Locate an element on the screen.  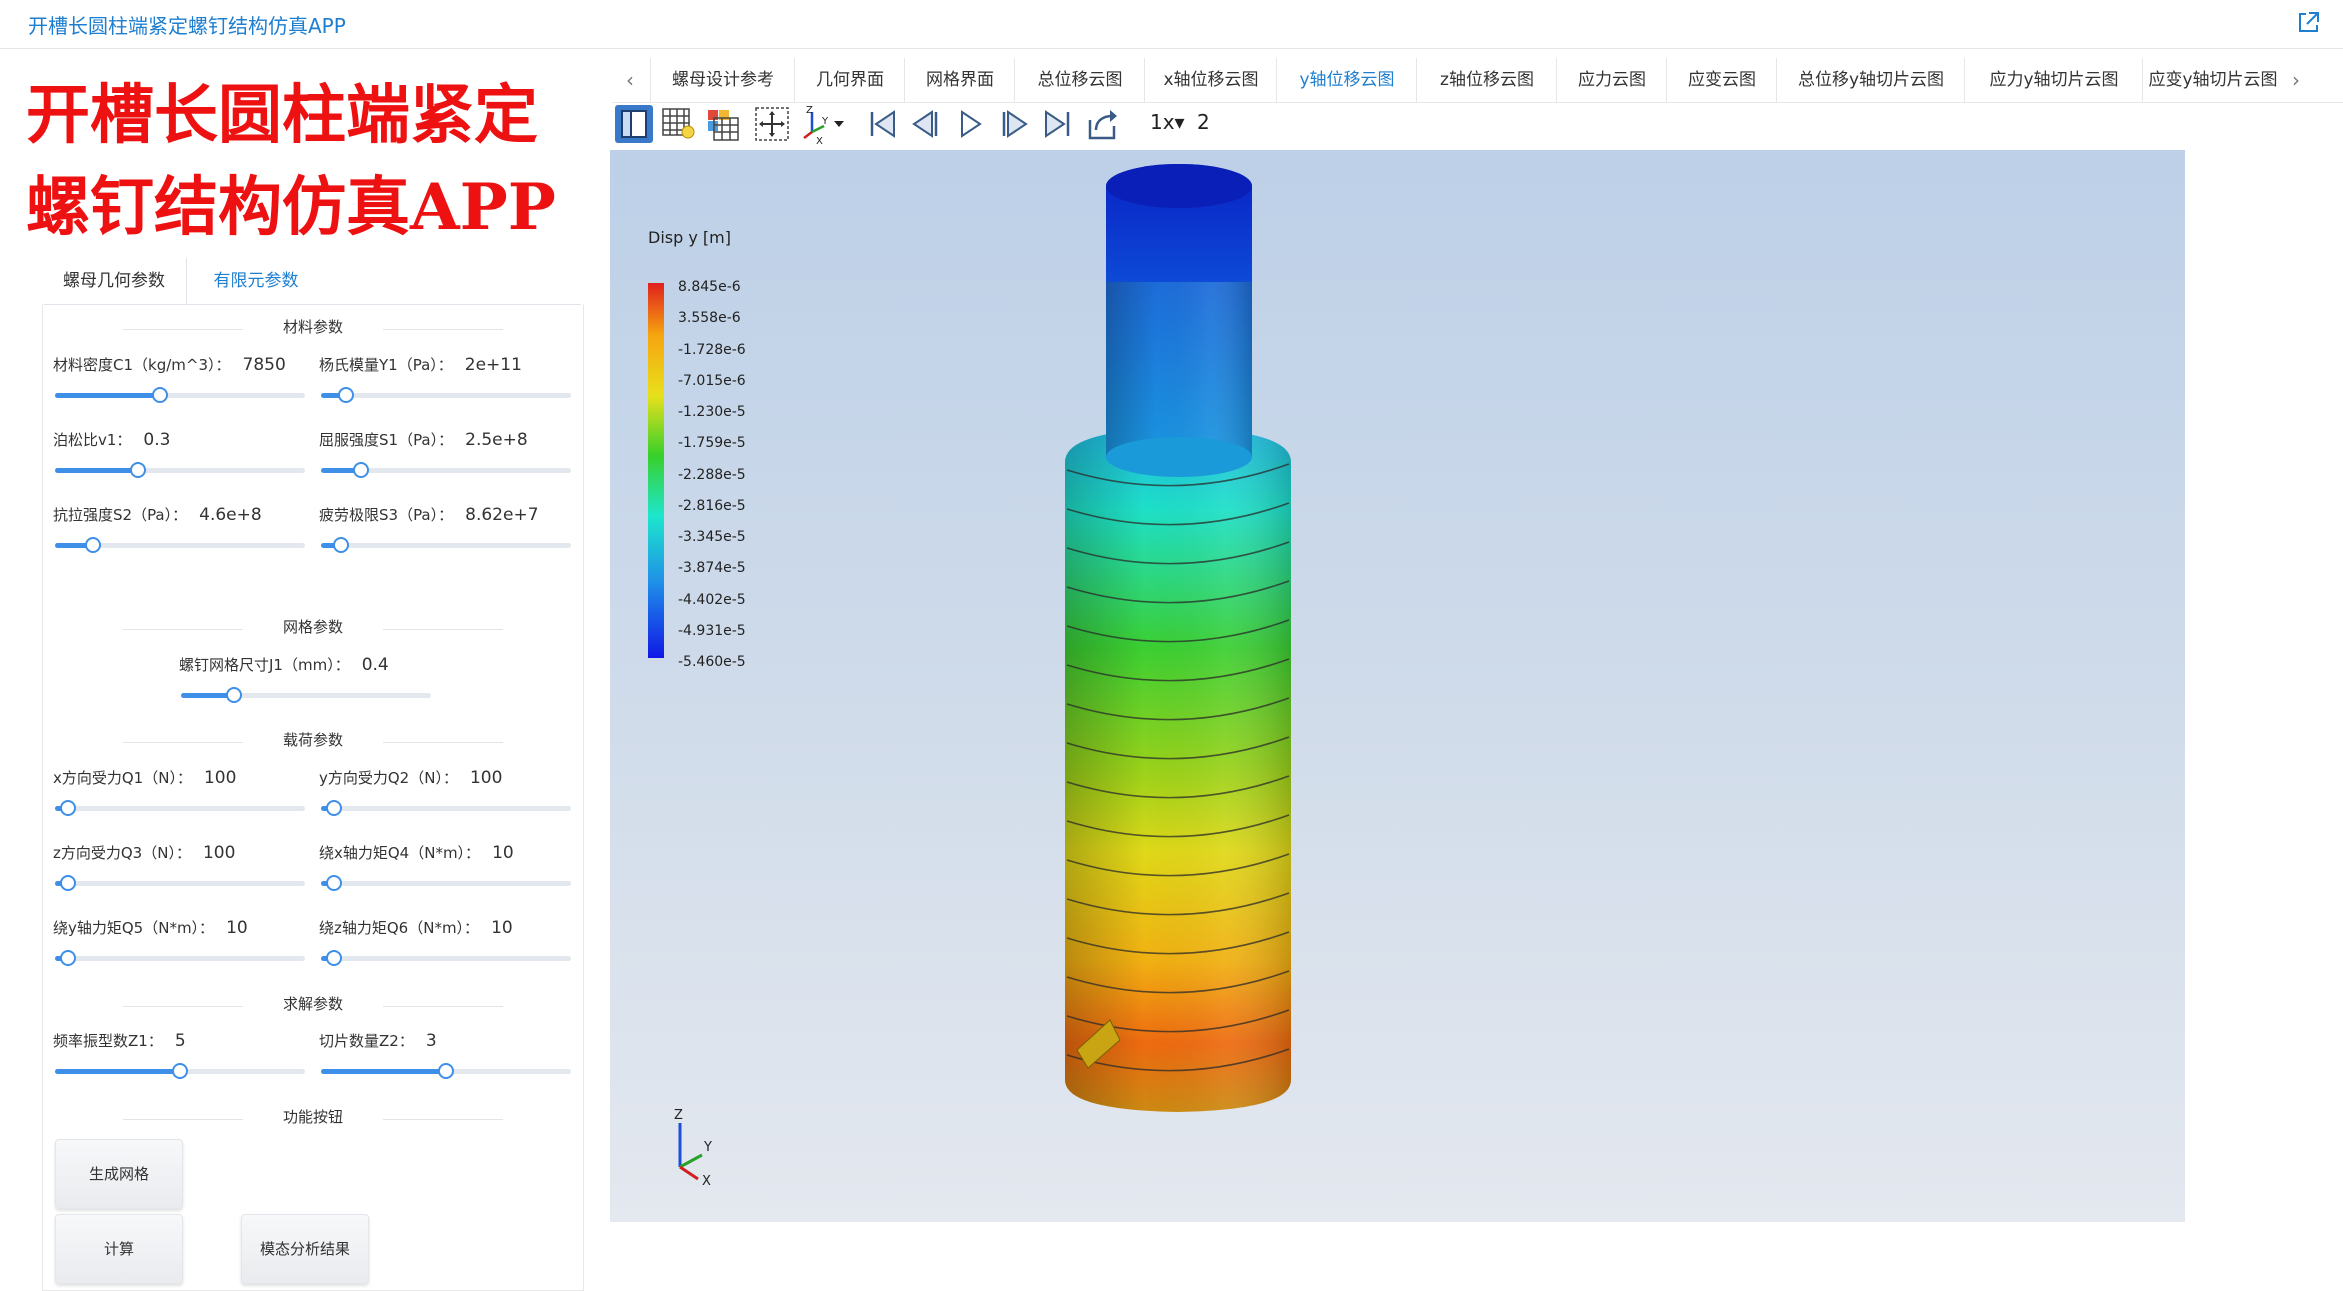
fit-view-icon is located at coordinates (772, 124).